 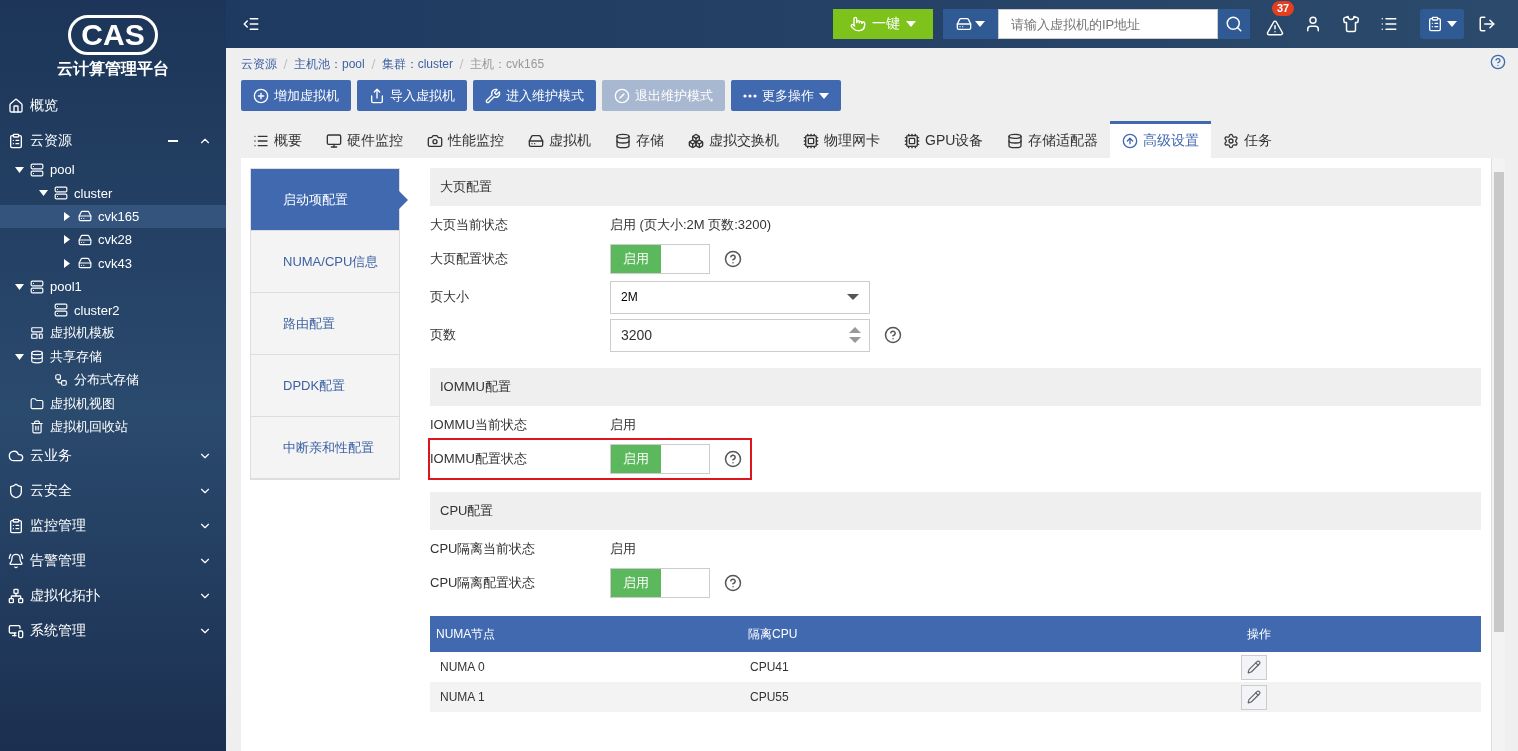 What do you see at coordinates (483, 583) in the screenshot?
I see `field-label: CPU隔离配置状态` at bounding box center [483, 583].